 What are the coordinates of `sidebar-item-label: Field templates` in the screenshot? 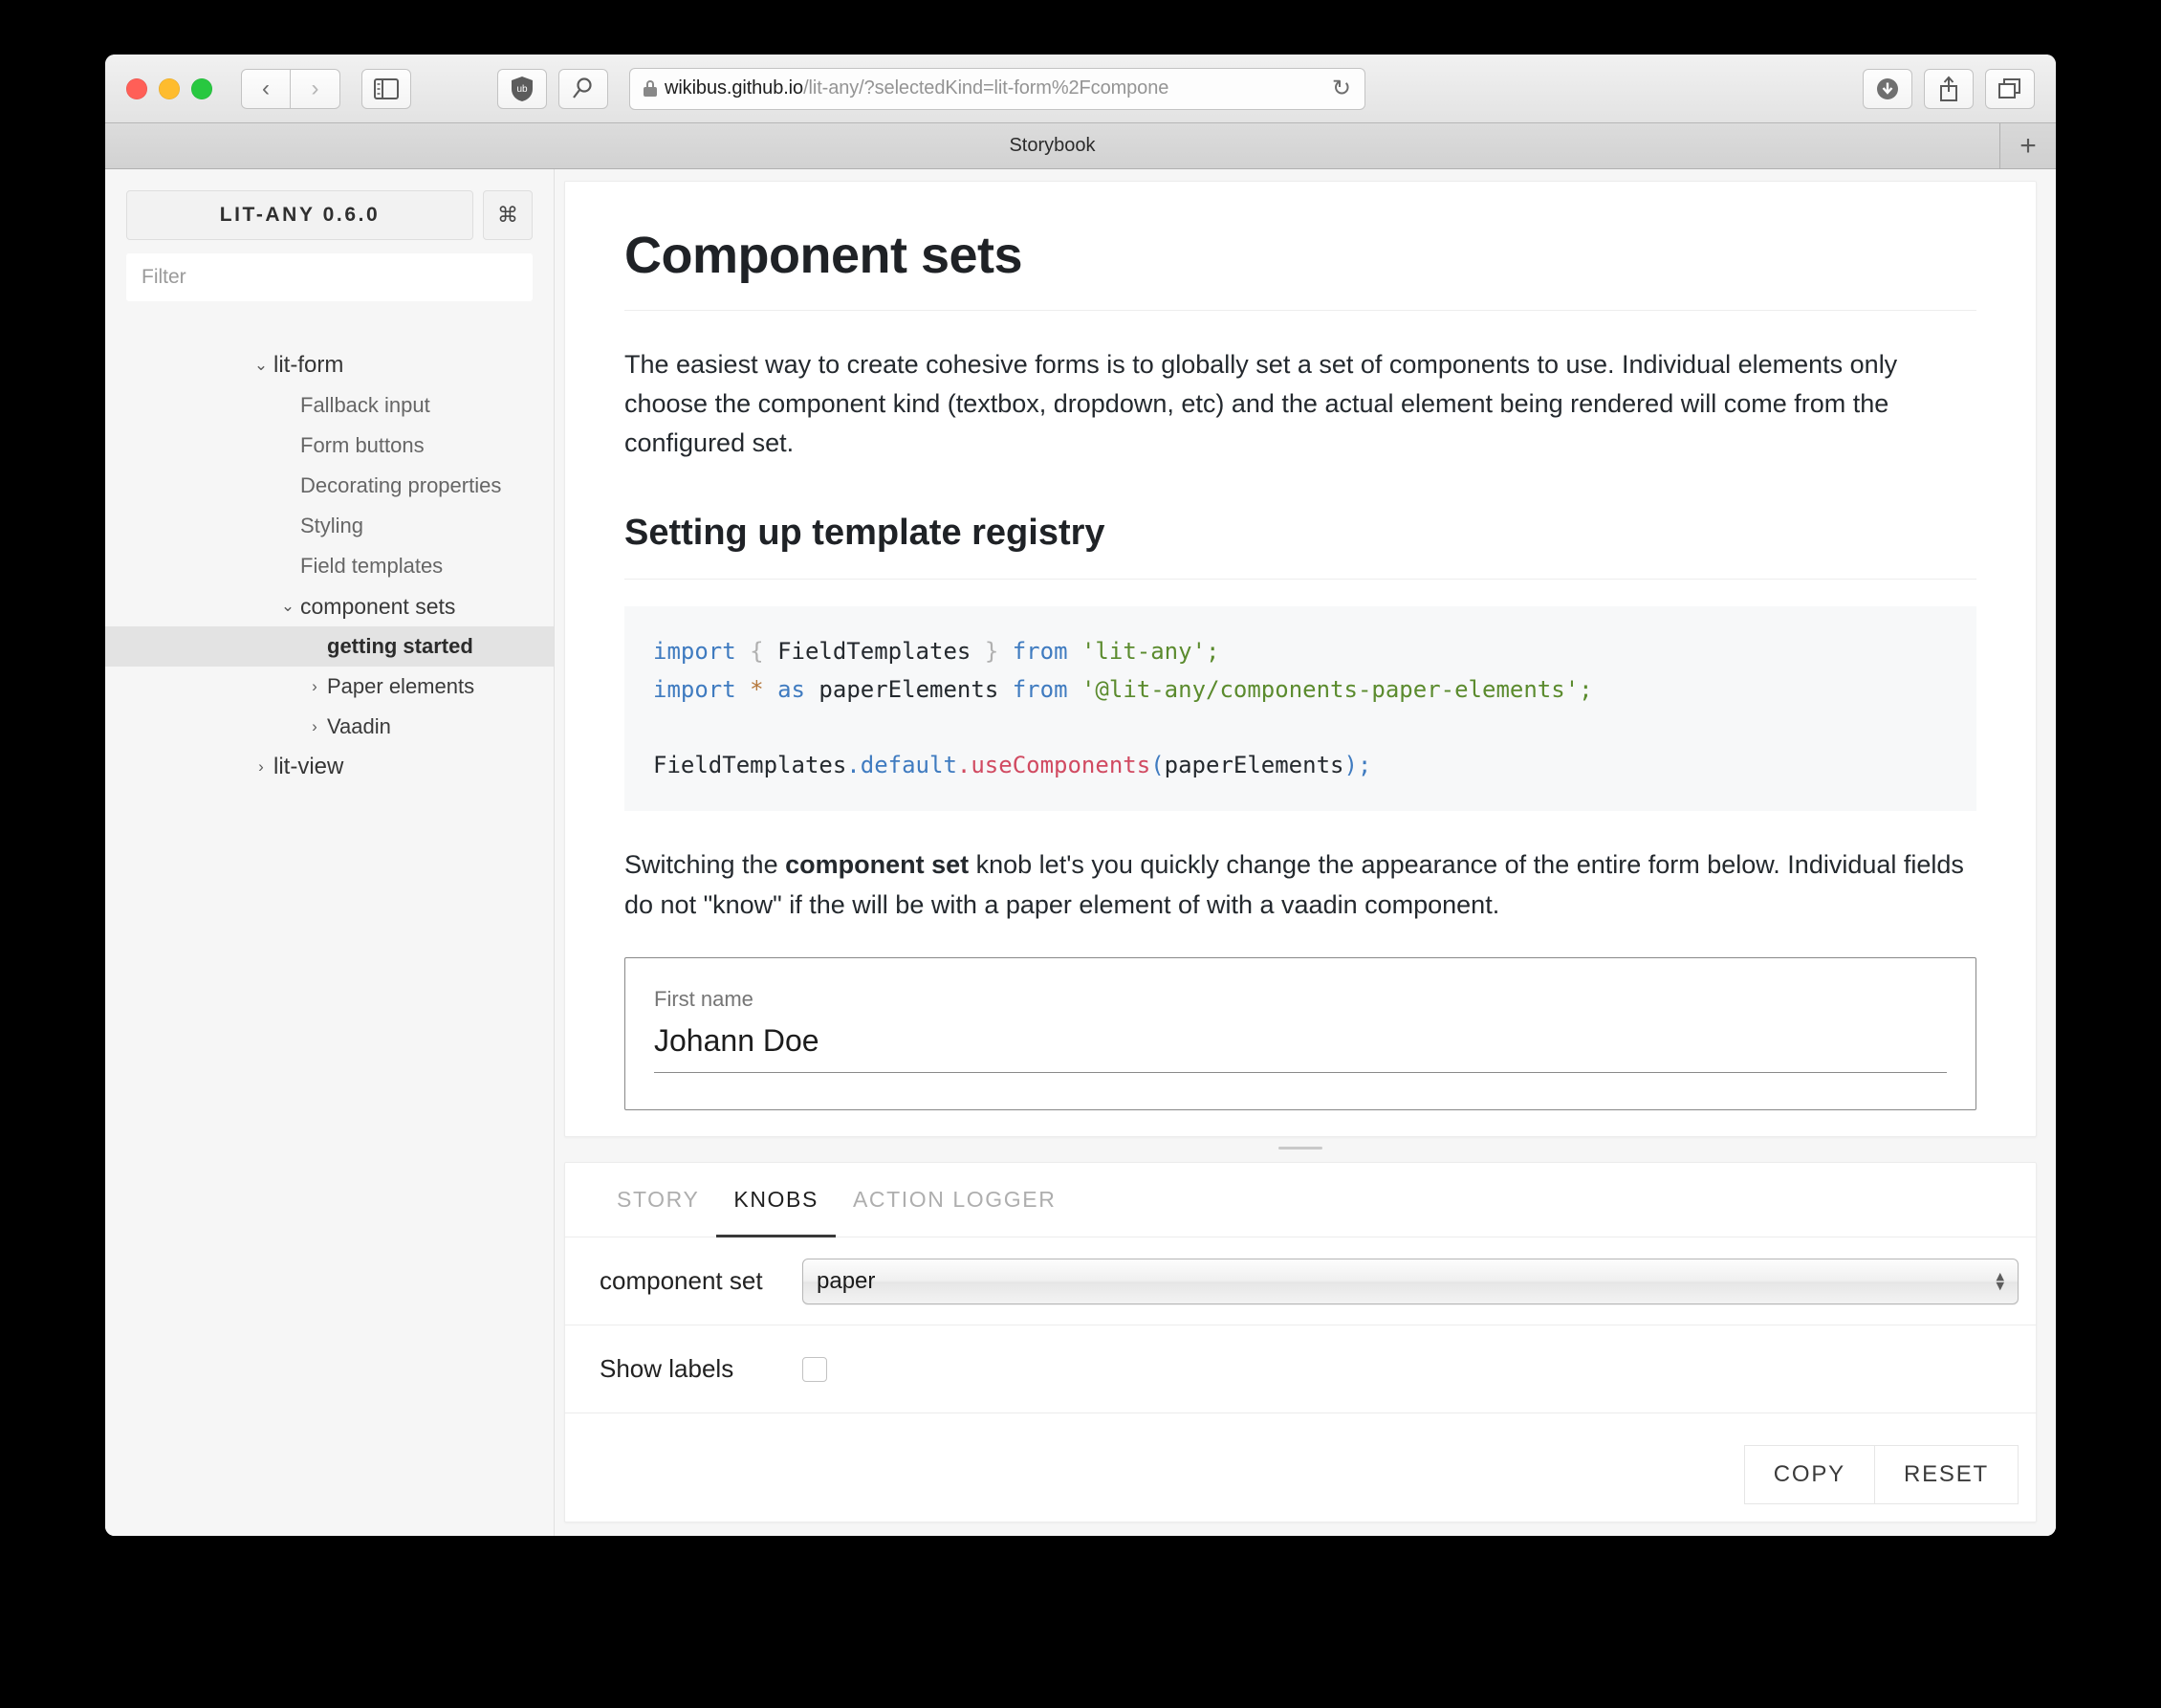 It's located at (372, 566).